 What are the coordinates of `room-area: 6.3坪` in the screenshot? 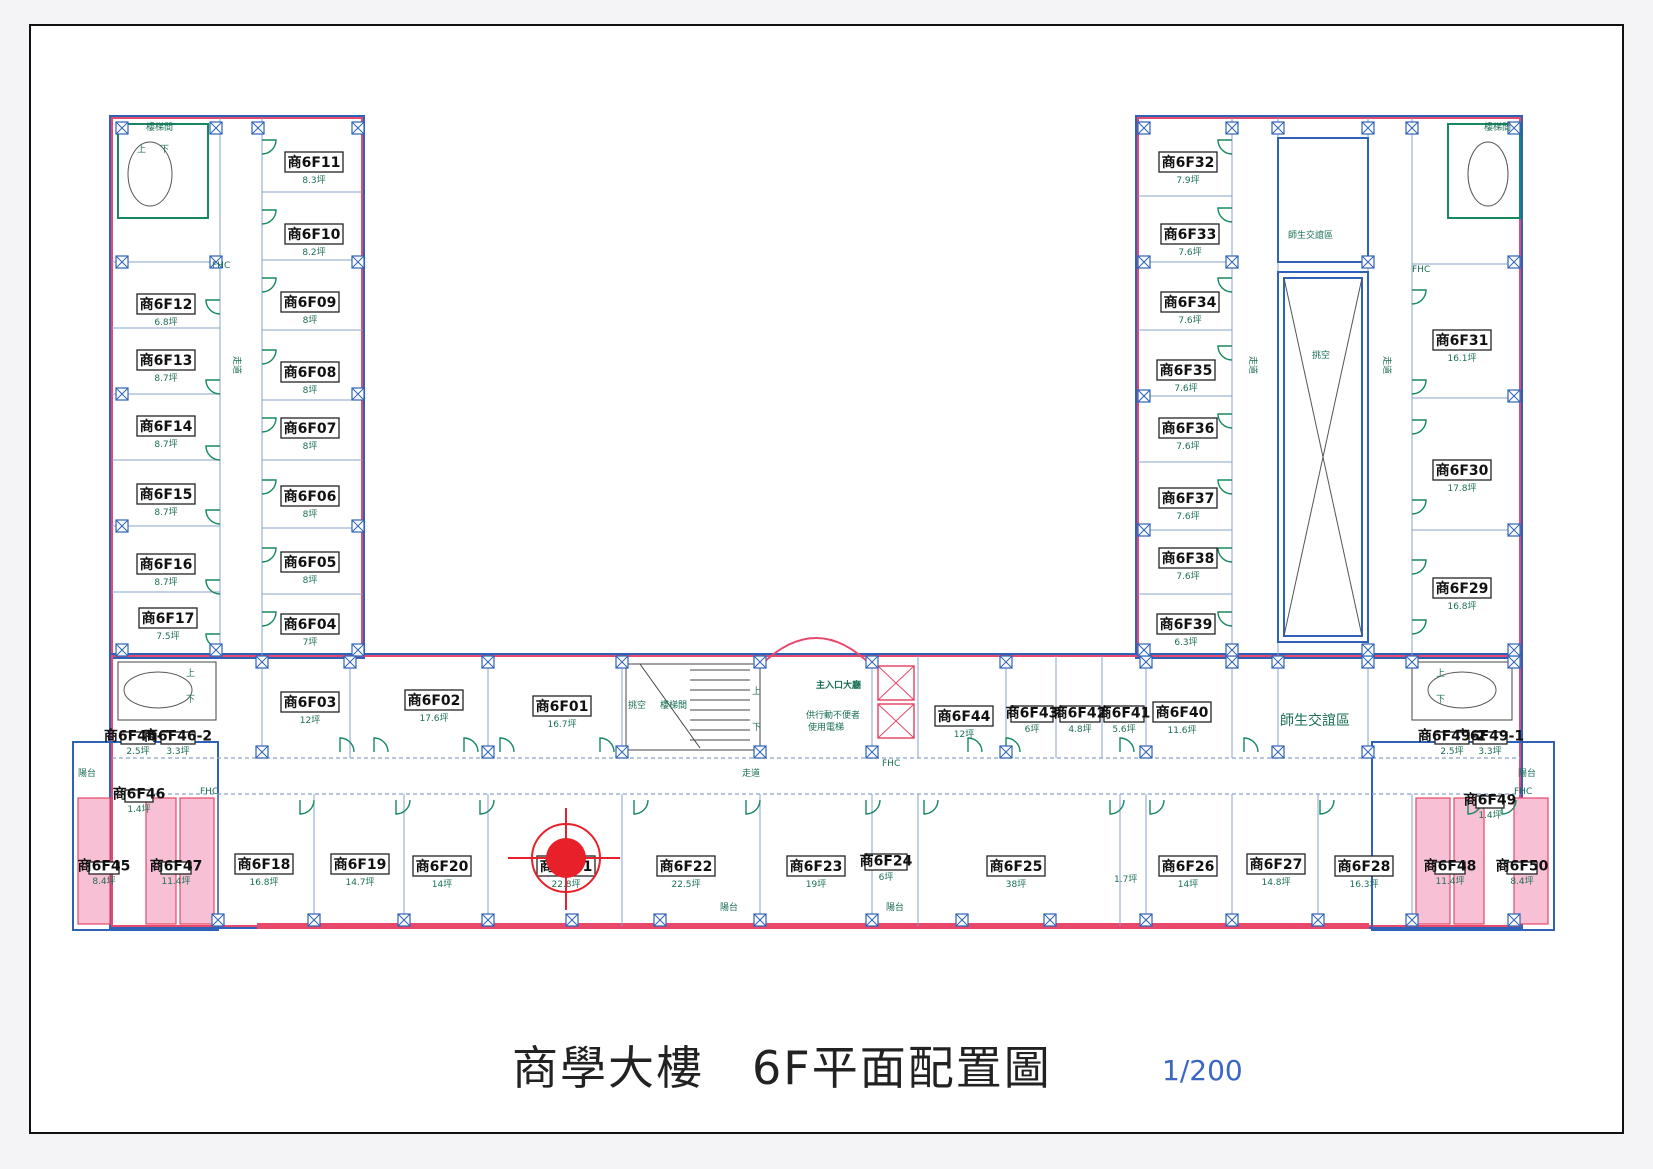 It's located at (1185, 642).